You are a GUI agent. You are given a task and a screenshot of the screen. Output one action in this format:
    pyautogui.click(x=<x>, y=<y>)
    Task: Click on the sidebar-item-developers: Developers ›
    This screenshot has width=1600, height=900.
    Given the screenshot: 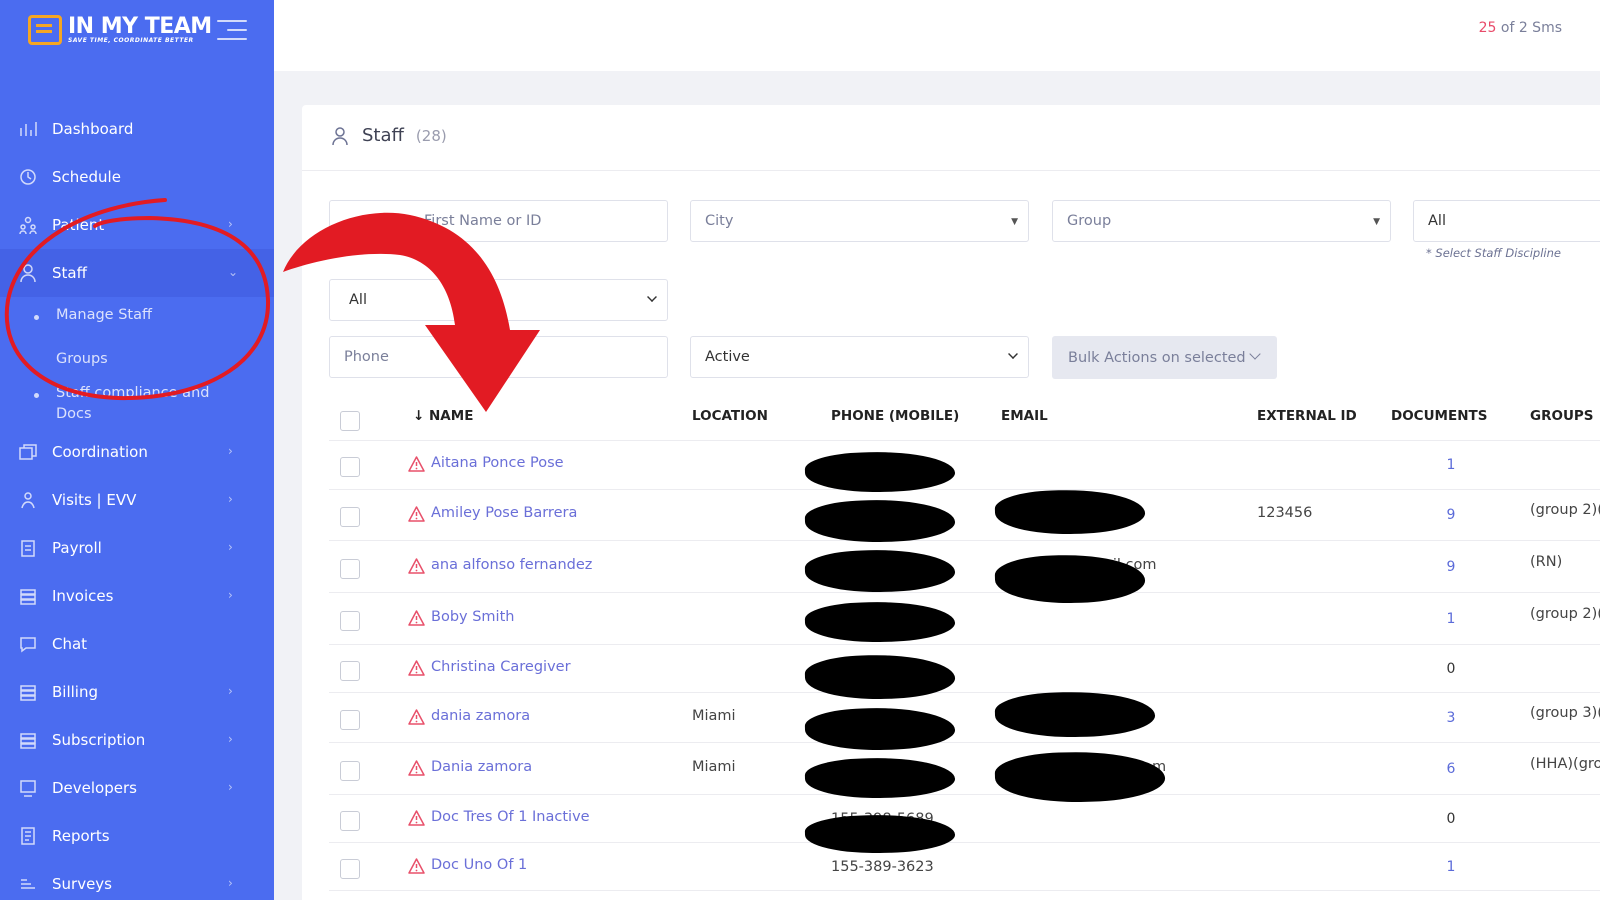 What is the action you would take?
    pyautogui.click(x=137, y=788)
    